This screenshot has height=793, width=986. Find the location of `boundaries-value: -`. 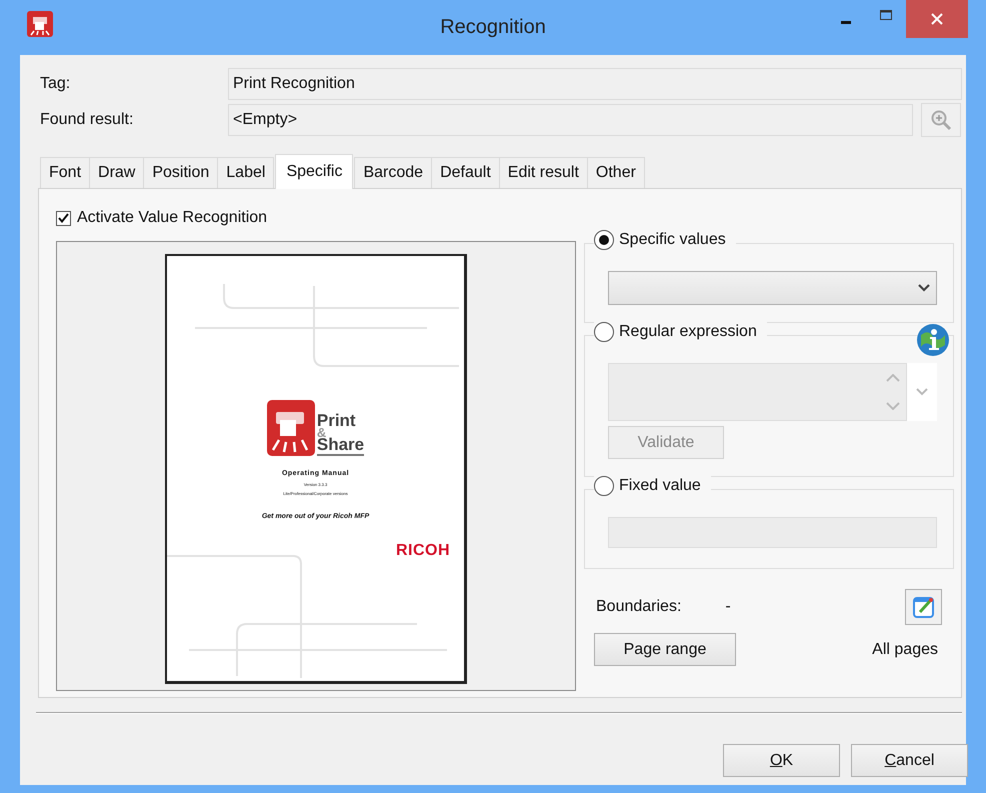

boundaries-value: - is located at coordinates (728, 607).